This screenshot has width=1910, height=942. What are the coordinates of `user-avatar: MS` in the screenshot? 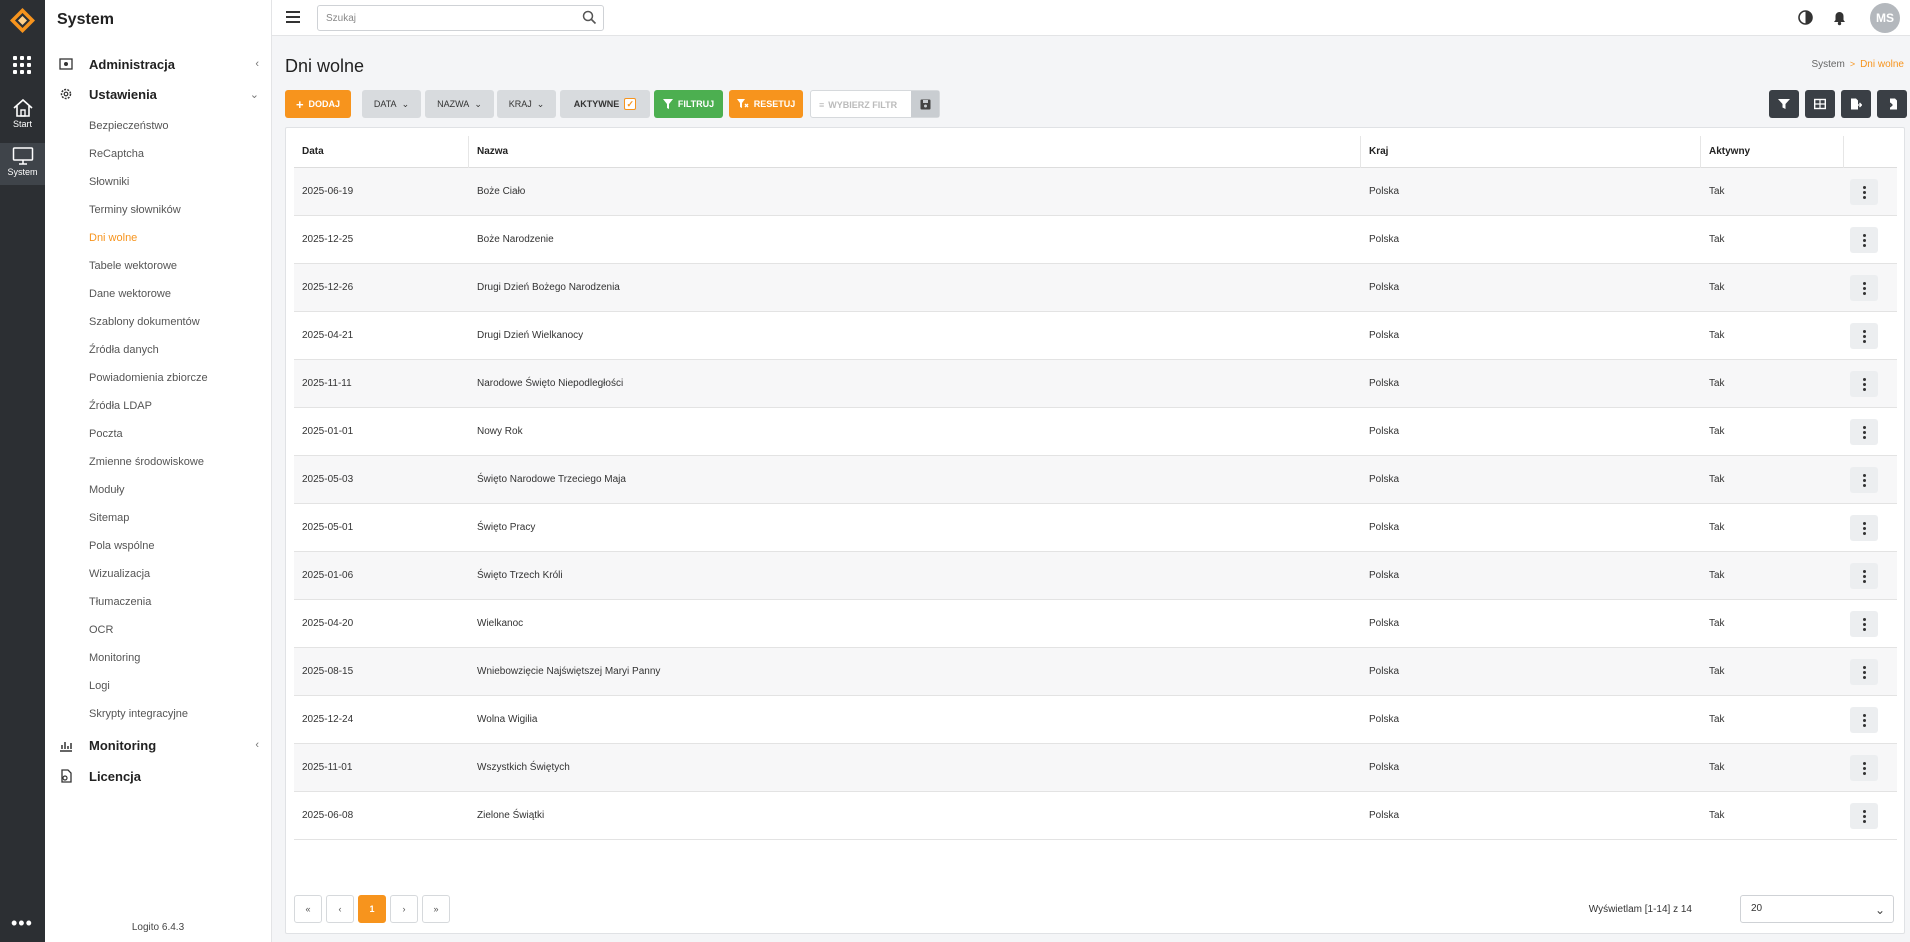 It's located at (1885, 18).